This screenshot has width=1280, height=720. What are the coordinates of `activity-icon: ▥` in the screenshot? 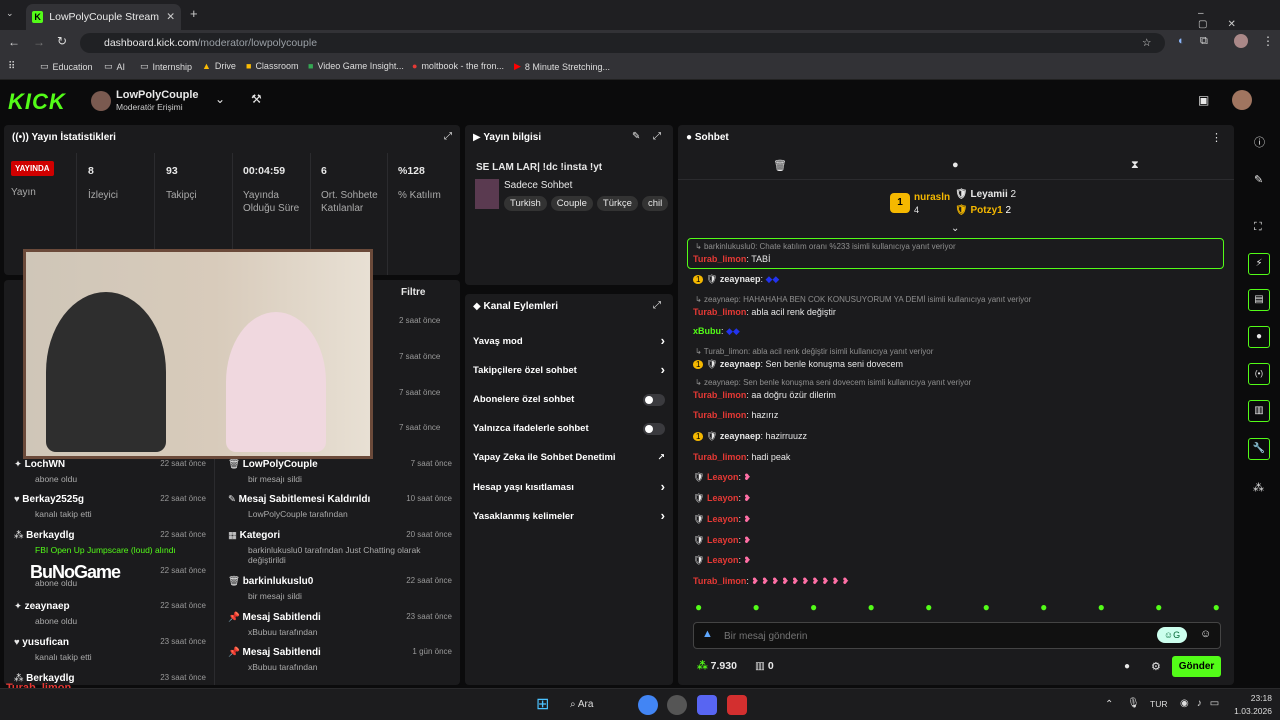 It's located at (1259, 411).